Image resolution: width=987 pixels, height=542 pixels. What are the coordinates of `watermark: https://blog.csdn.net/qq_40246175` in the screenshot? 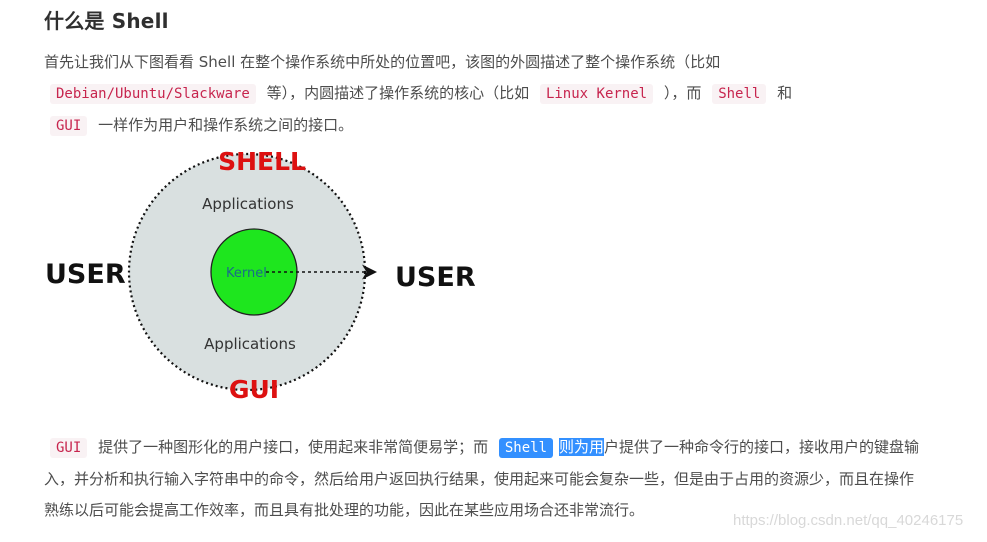 It's located at (848, 520).